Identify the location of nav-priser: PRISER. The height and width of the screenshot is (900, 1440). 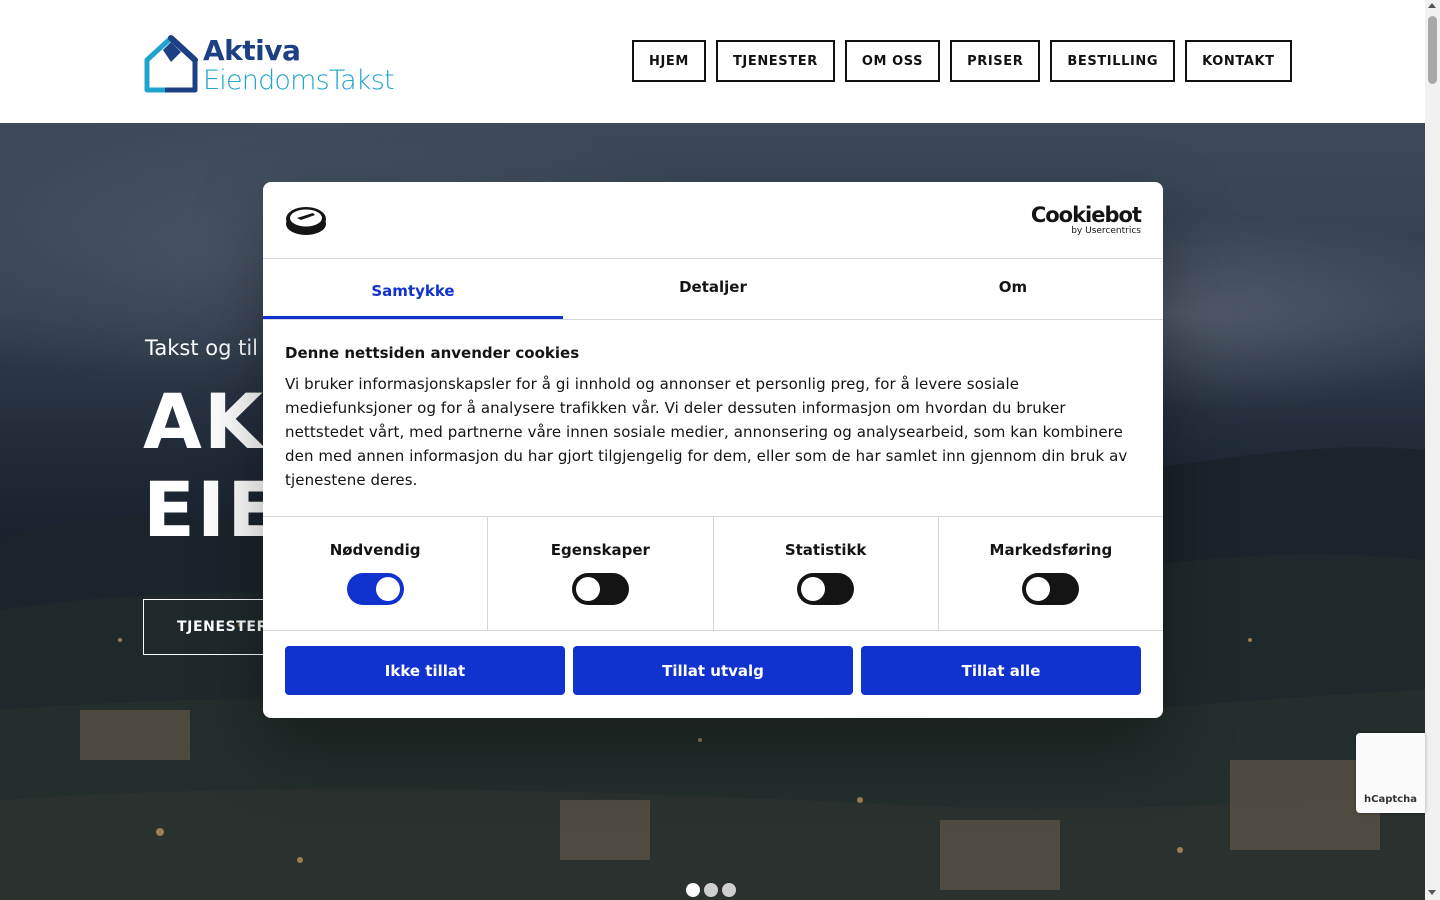
(995, 61).